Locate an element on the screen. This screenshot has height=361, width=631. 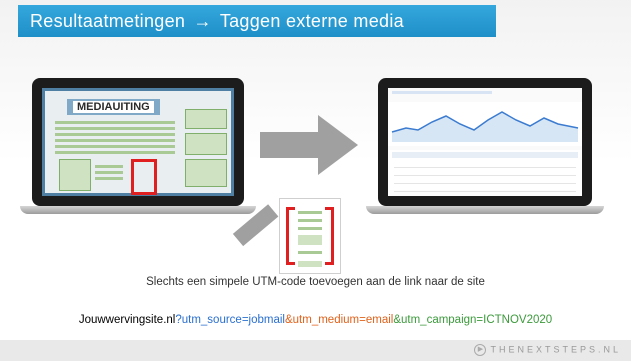
brand-circle-icon: ▶ is located at coordinates (480, 350).